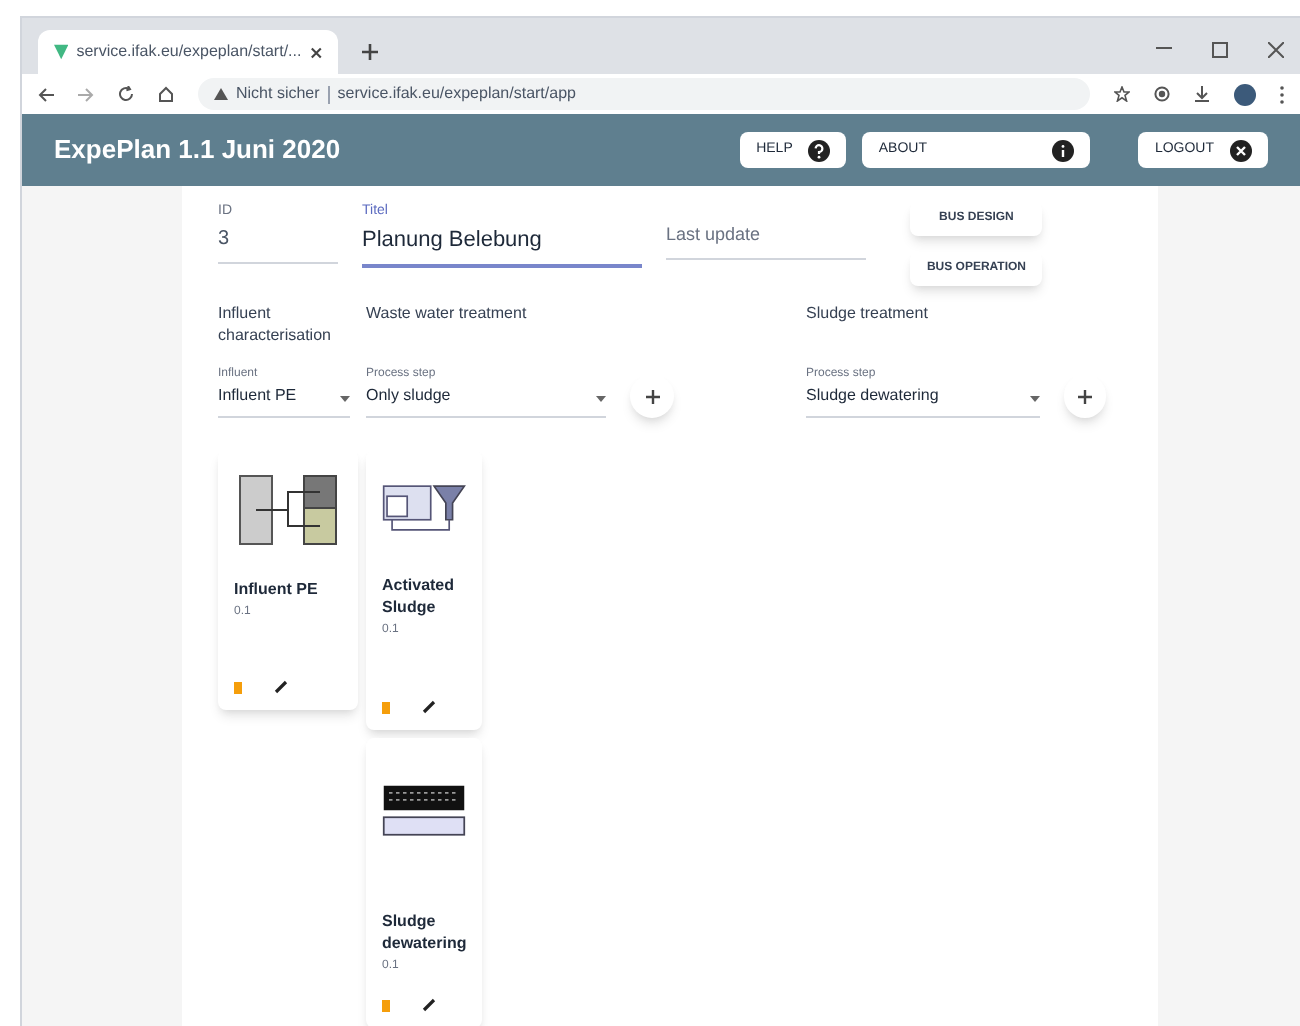 Image resolution: width=1300 pixels, height=1026 pixels. I want to click on card-title: Sludge dewatering, so click(424, 932).